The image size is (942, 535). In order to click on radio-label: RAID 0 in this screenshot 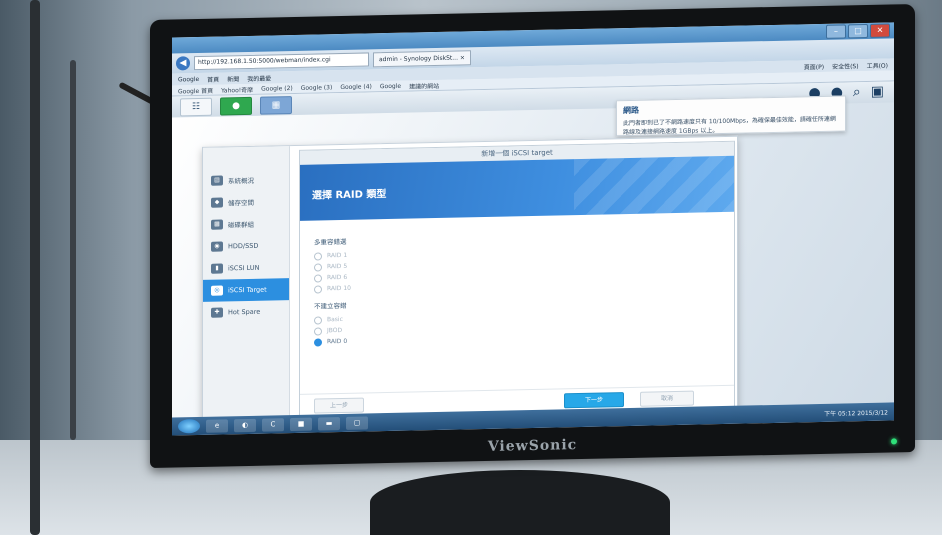, I will do `click(337, 341)`.